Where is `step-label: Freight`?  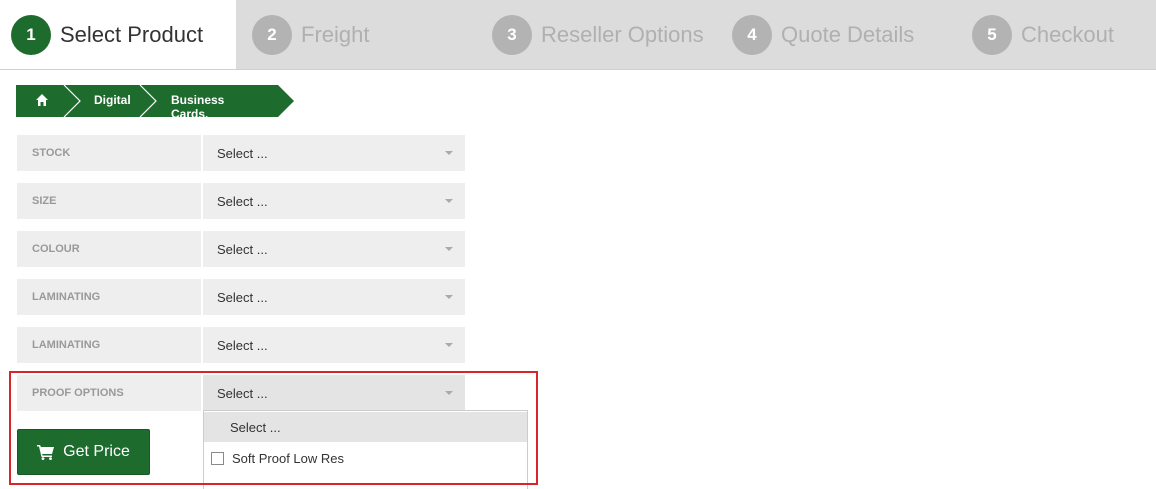
step-label: Freight is located at coordinates (335, 34).